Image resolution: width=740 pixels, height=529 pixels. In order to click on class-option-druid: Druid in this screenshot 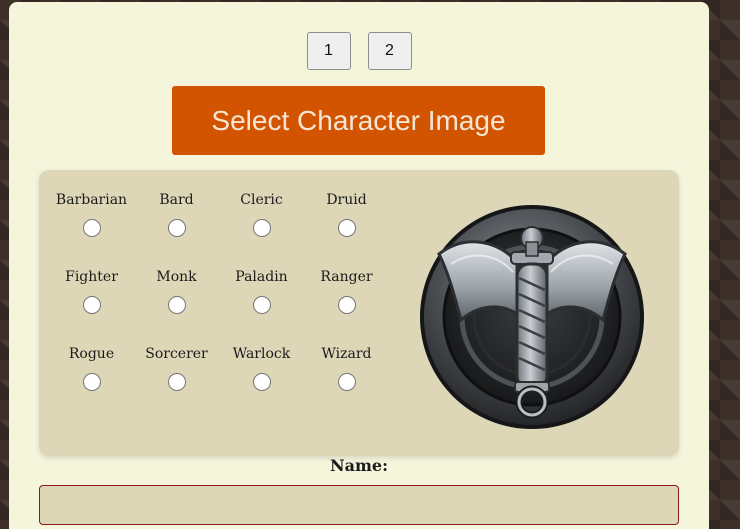, I will do `click(346, 228)`.